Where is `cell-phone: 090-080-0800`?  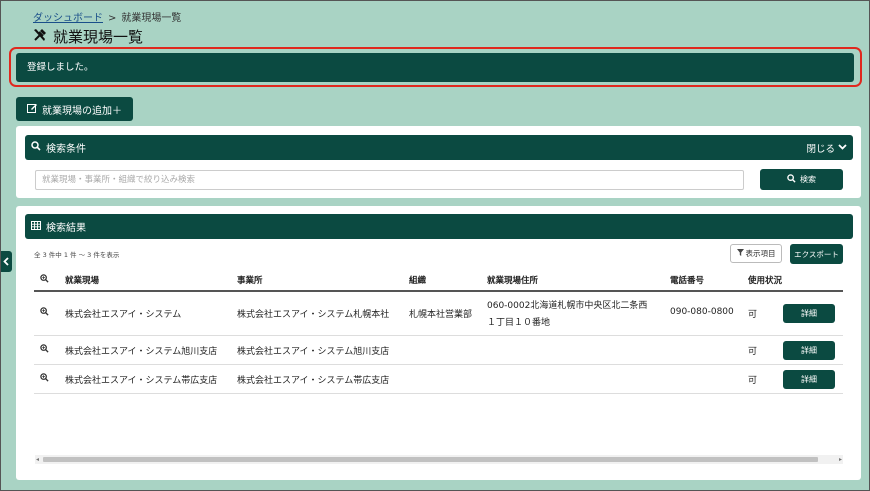
cell-phone: 090-080-0800 is located at coordinates (702, 312).